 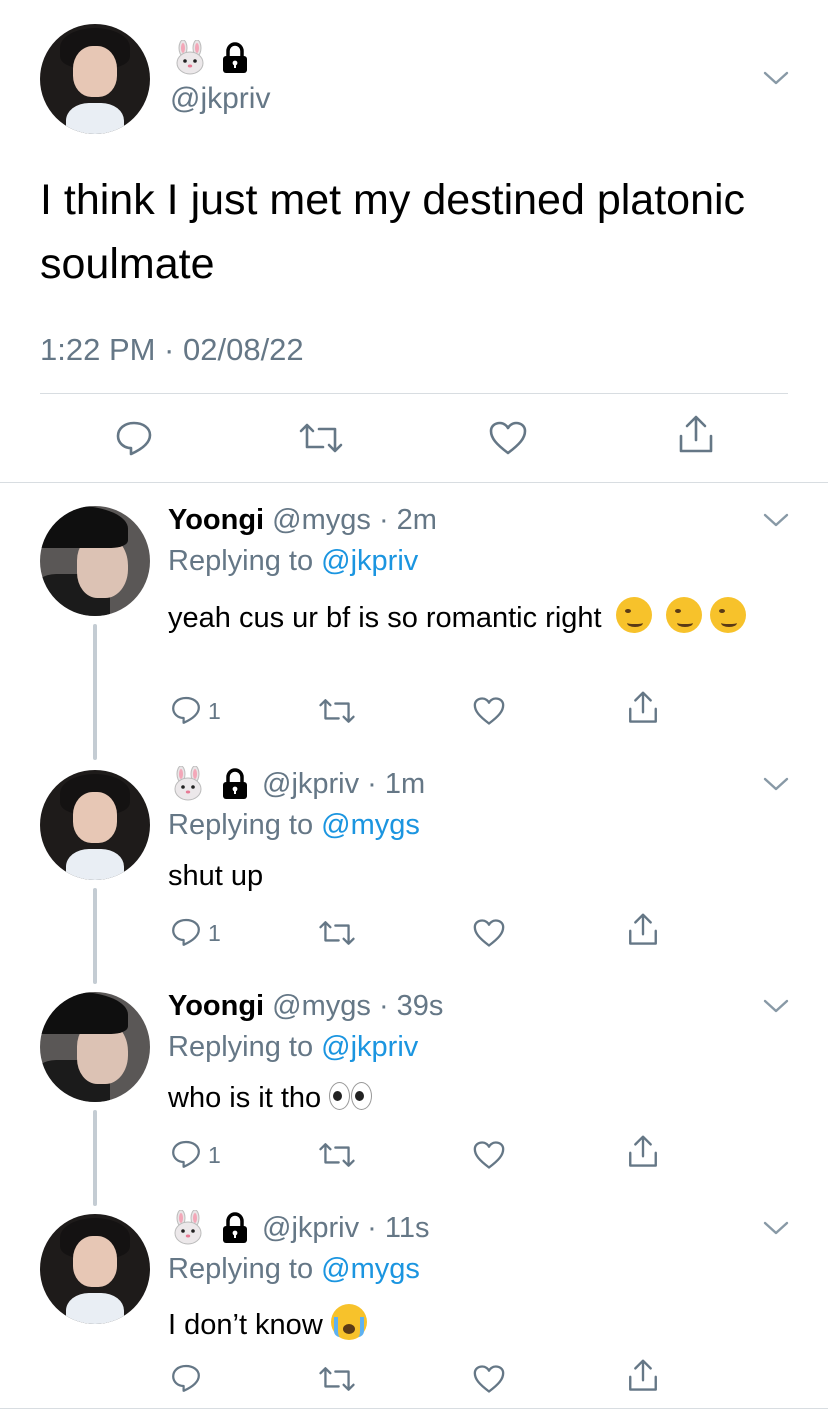 I want to click on reply-author-line: Yoongi @mygs · 39s, so click(x=305, y=1006).